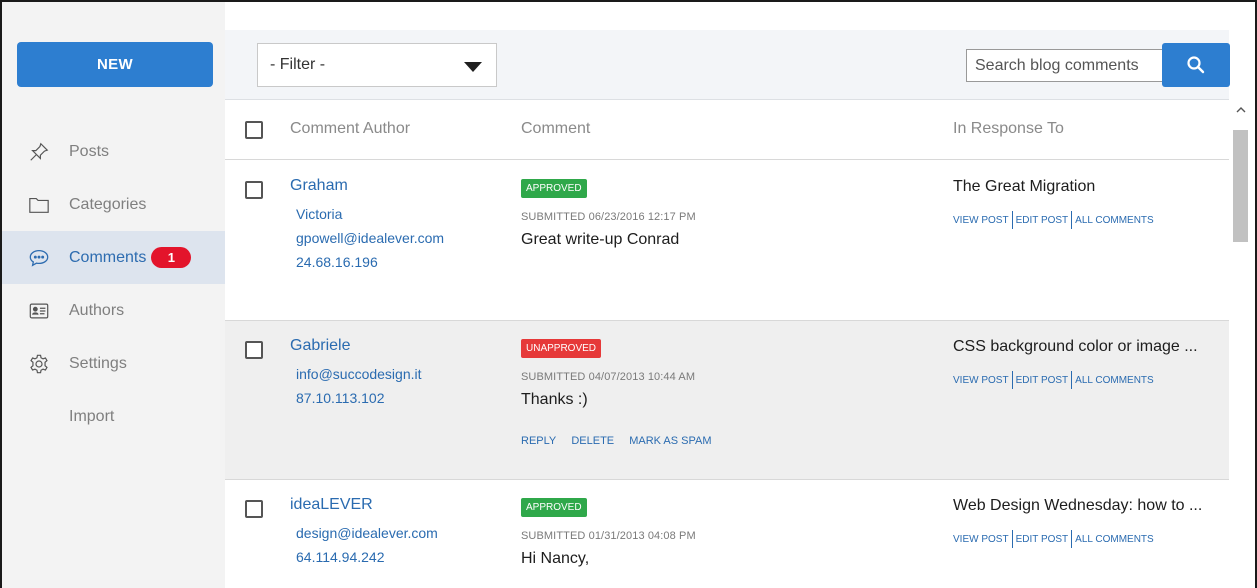  Describe the element at coordinates (727, 65) in the screenshot. I see `toolbar: - Filter -` at that location.